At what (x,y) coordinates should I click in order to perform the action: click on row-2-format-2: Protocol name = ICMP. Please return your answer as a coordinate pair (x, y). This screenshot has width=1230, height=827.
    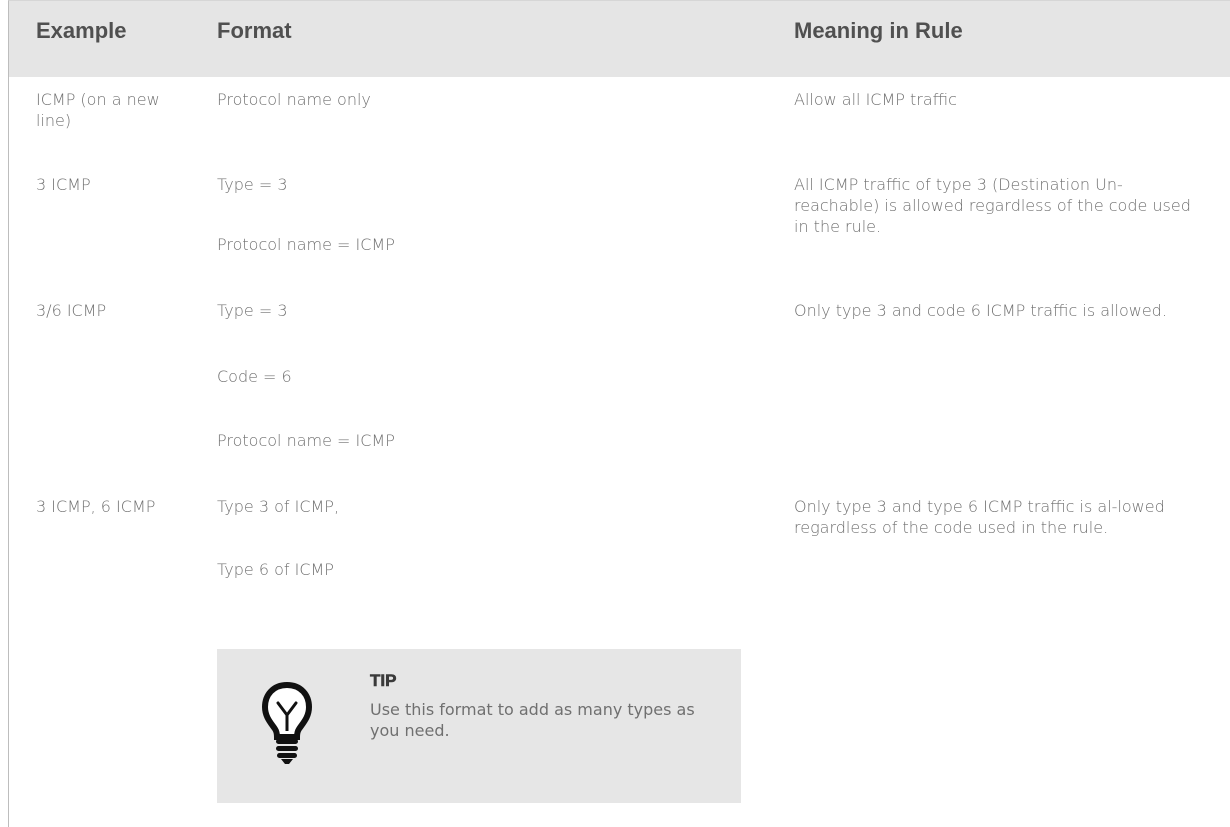
    Looking at the image, I should click on (306, 244).